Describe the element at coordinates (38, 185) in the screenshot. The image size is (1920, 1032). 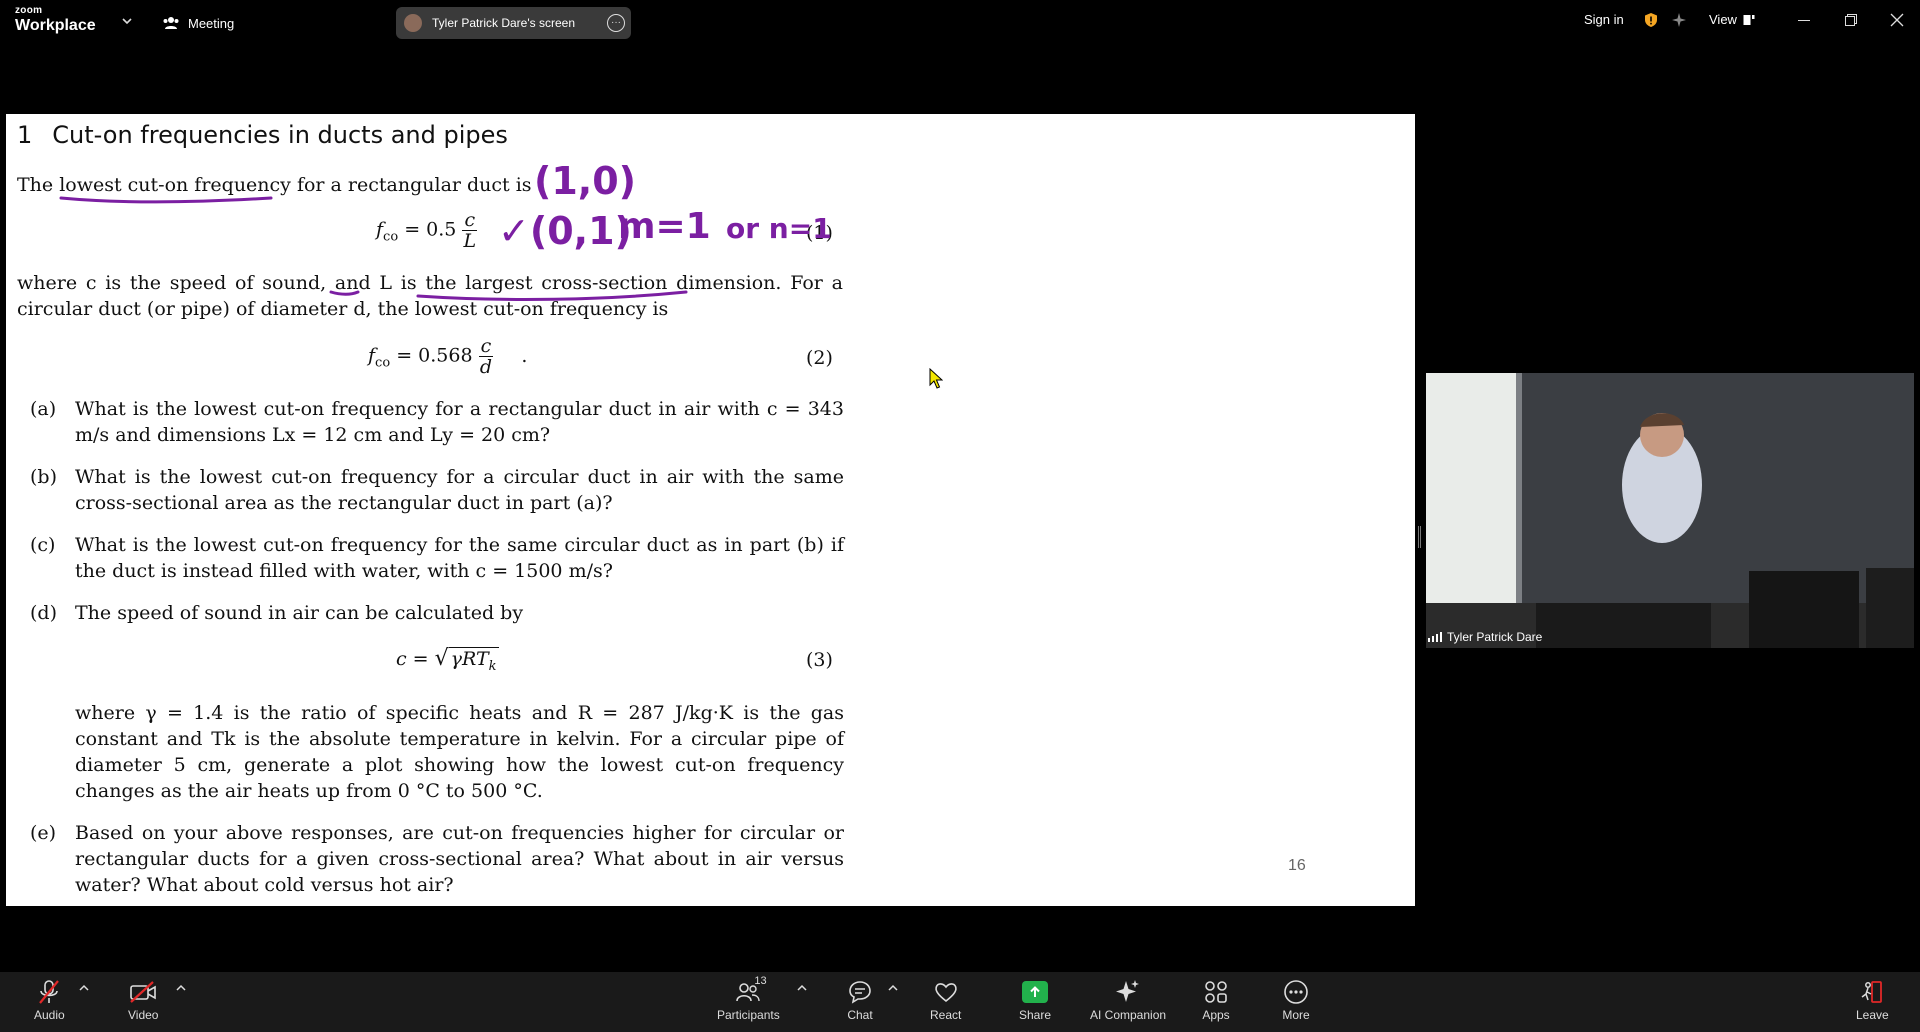
I see `intro-text-a: The` at that location.